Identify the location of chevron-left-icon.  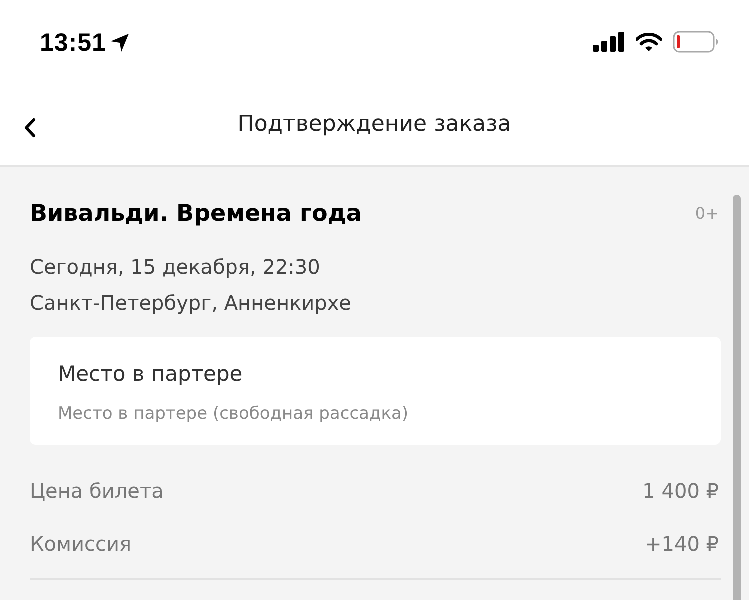
(30, 128).